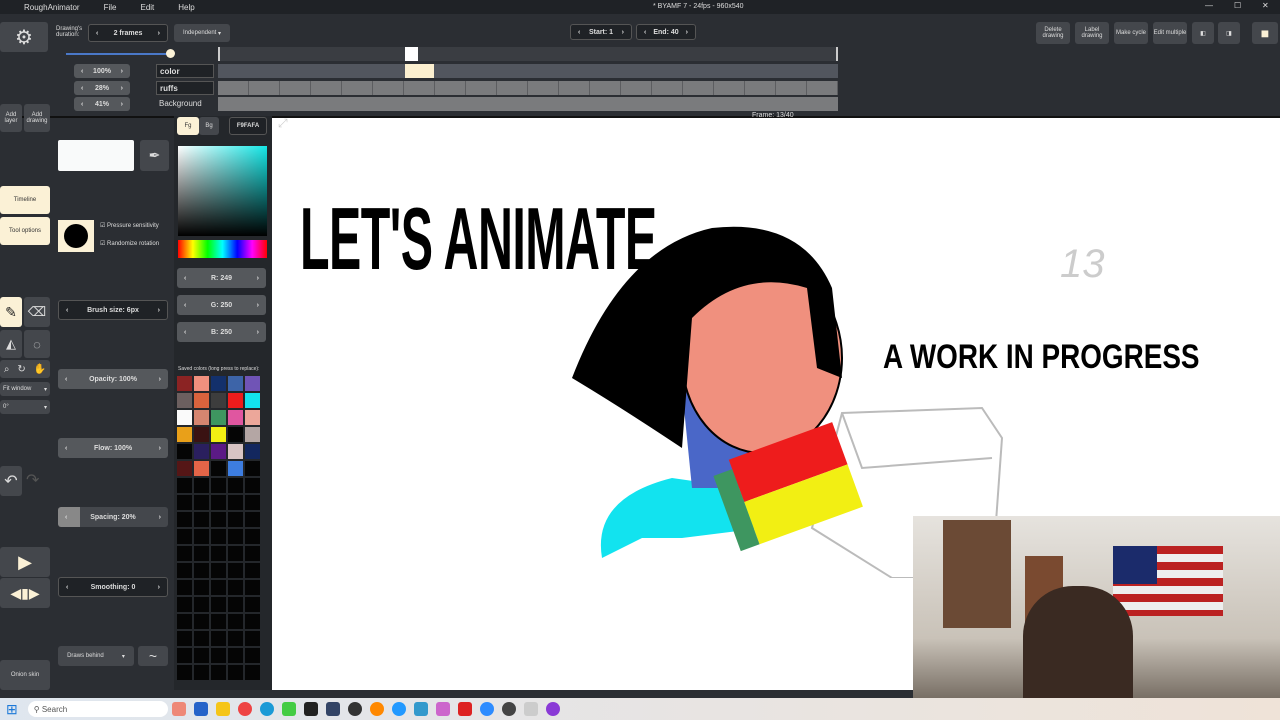  I want to click on chrome-icon, so click(244, 709).